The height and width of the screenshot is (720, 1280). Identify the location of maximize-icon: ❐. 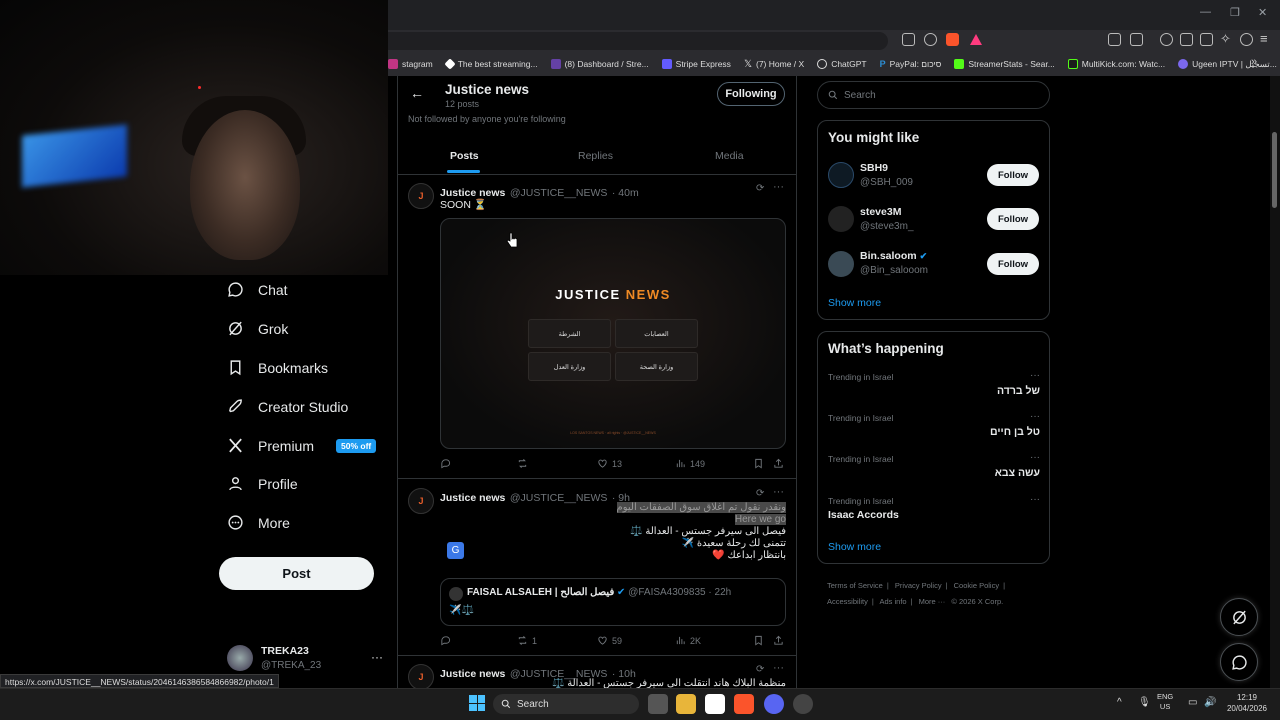
(1235, 12).